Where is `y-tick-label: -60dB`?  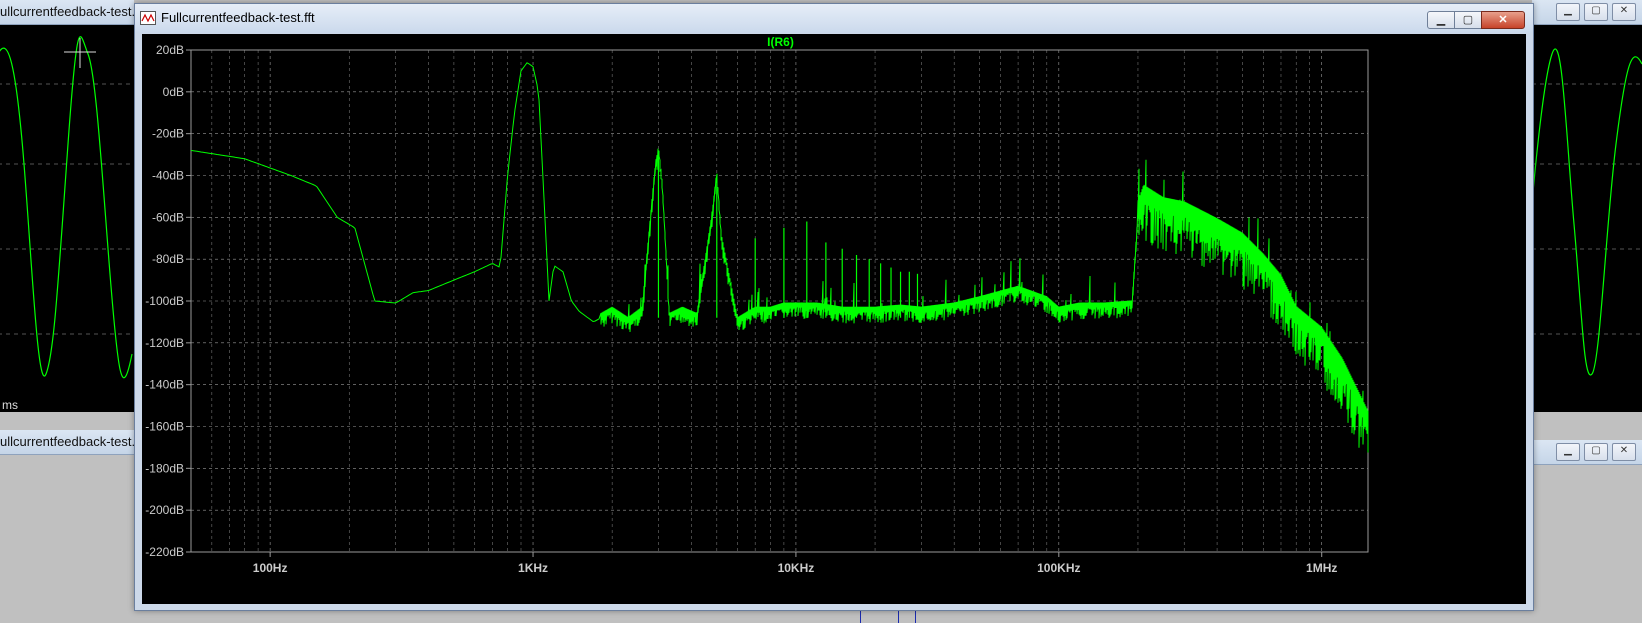 y-tick-label: -60dB is located at coordinates (168, 217).